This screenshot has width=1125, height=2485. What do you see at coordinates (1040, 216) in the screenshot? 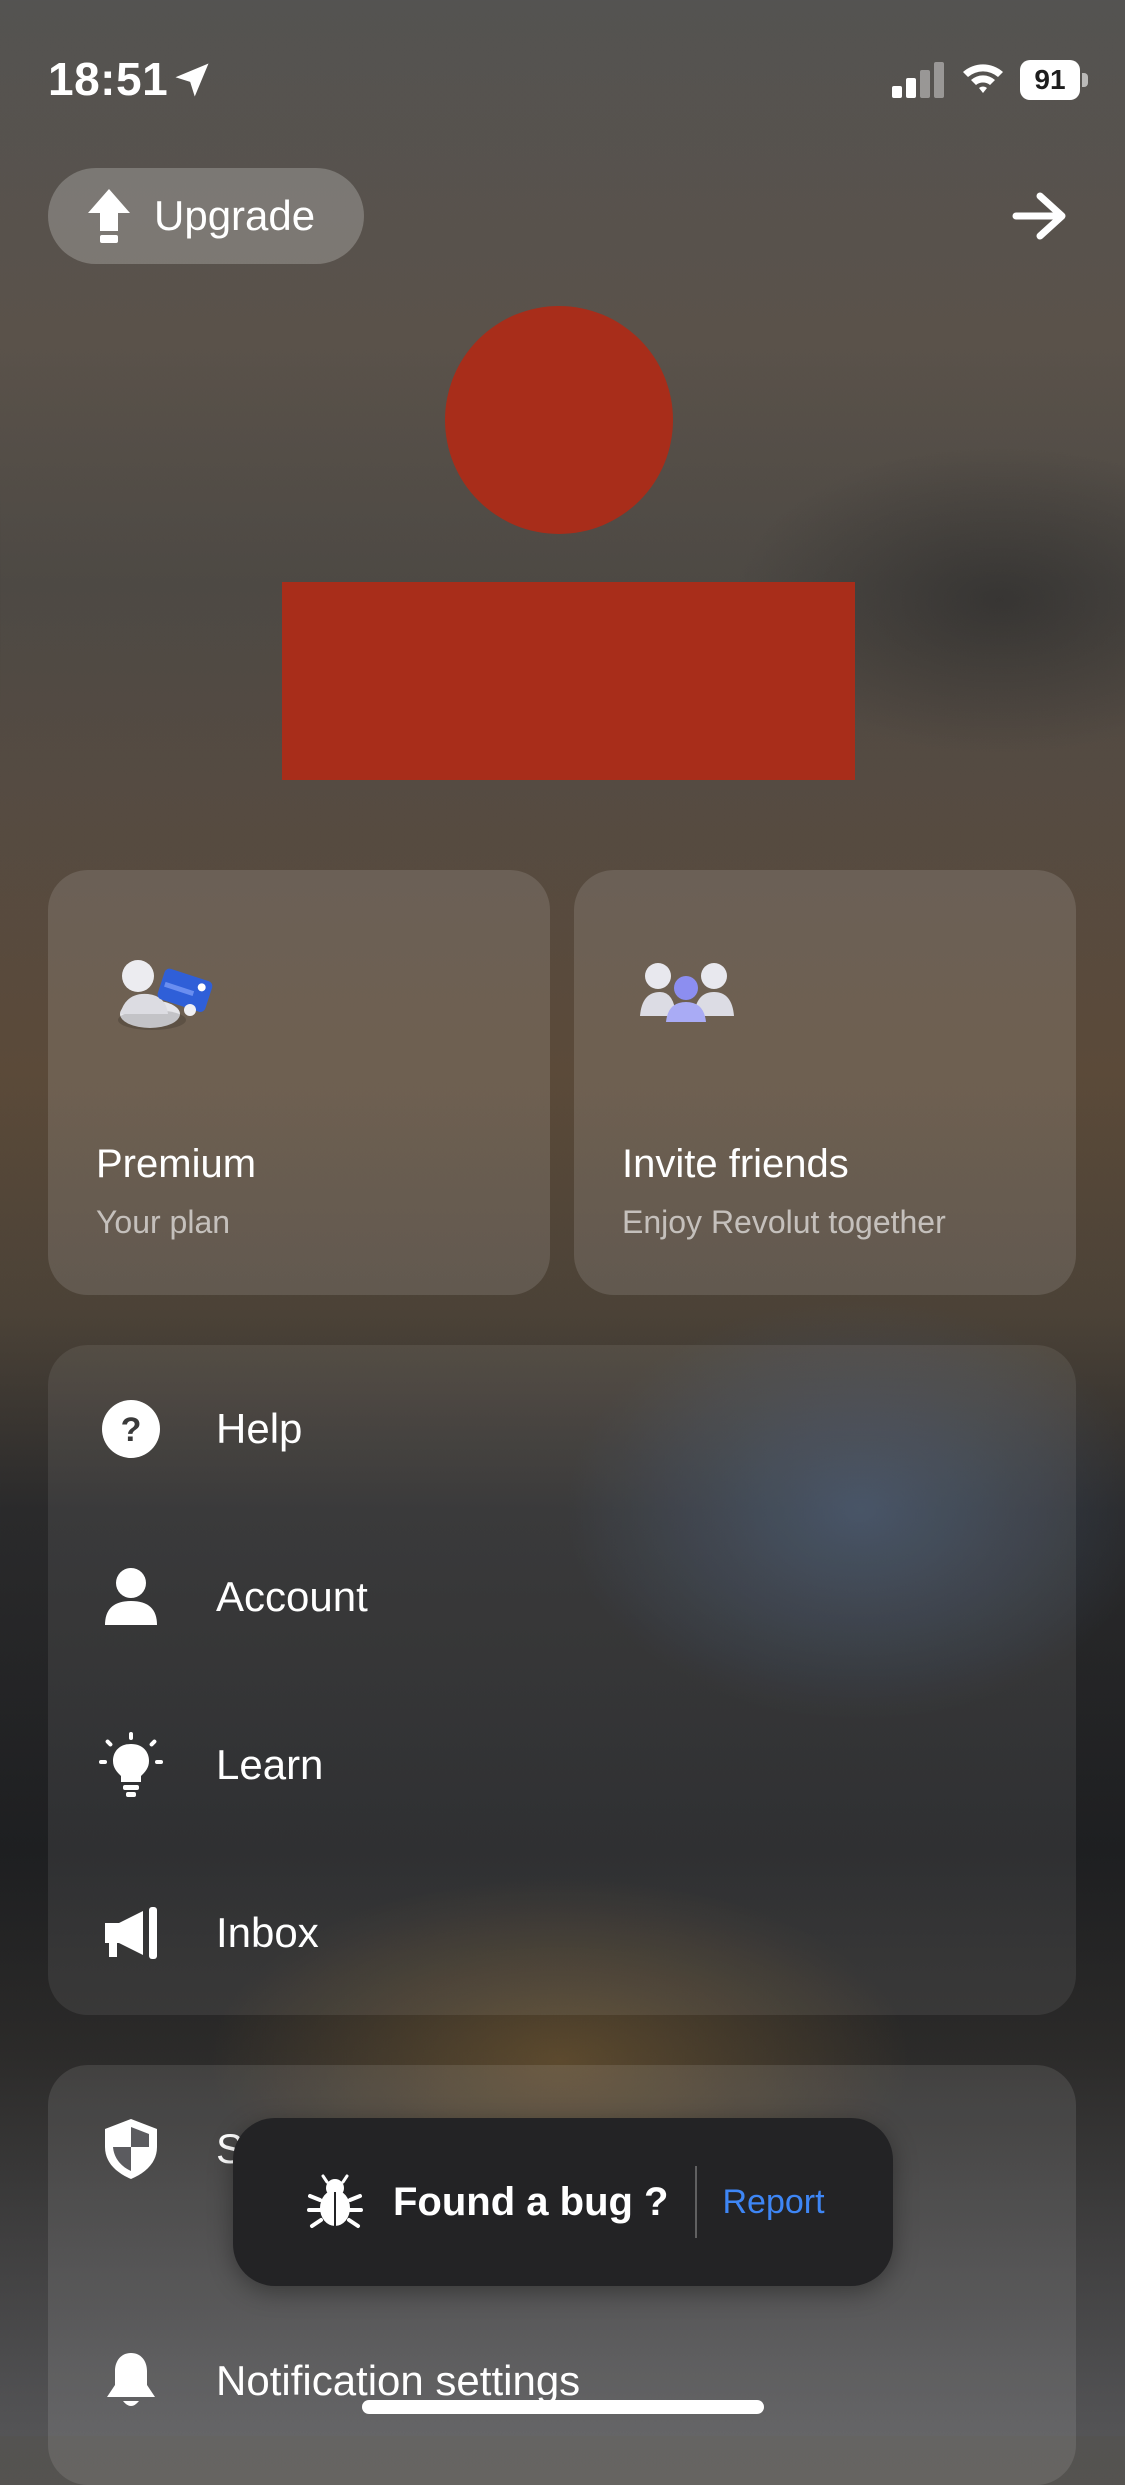
I see `arrow-right-icon` at bounding box center [1040, 216].